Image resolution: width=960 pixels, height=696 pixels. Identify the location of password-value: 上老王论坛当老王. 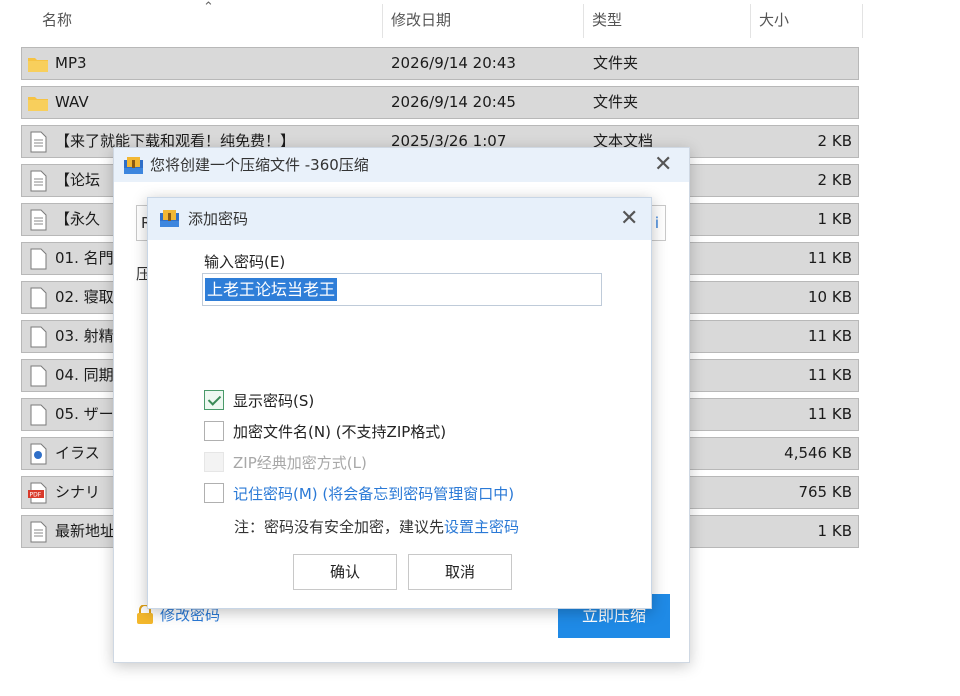
(271, 289).